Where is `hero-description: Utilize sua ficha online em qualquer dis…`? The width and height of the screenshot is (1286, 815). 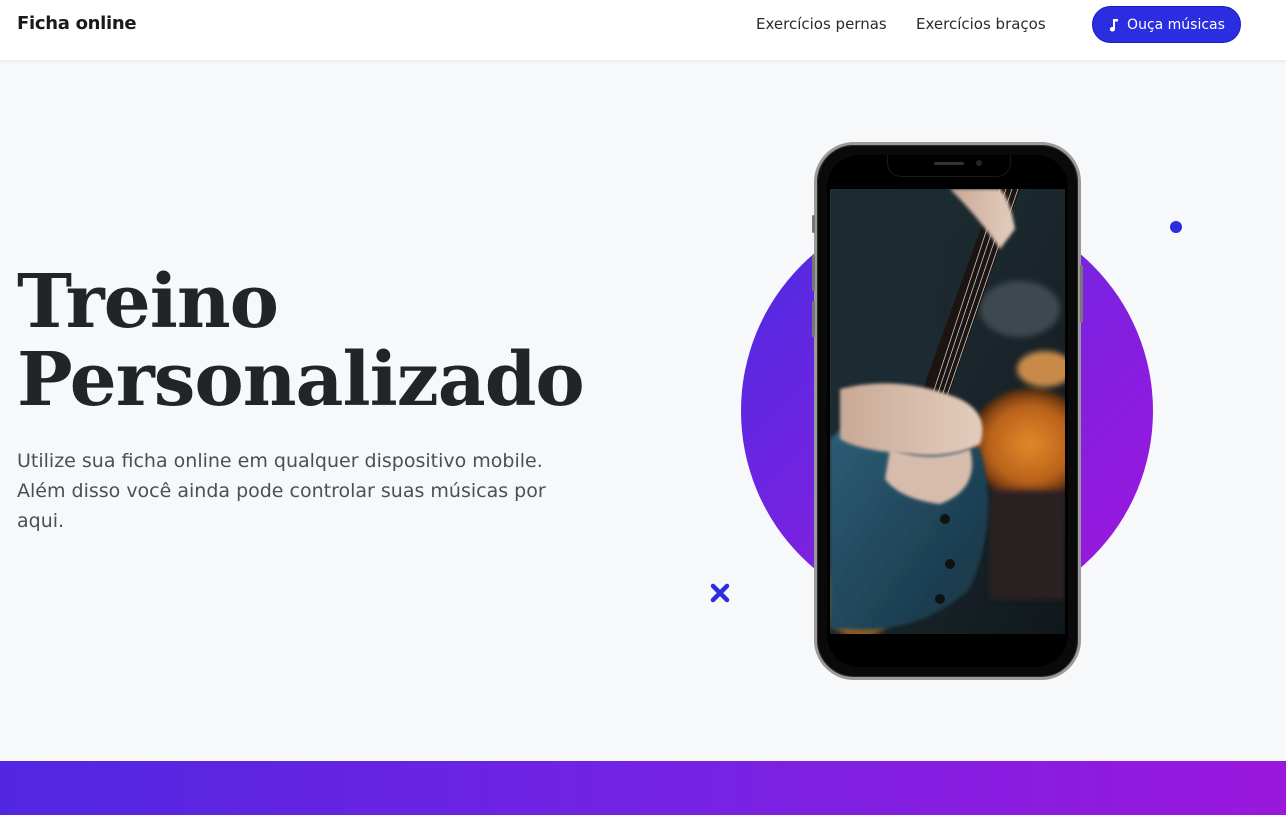
hero-description: Utilize sua ficha online em qualquer dis… is located at coordinates (281, 491).